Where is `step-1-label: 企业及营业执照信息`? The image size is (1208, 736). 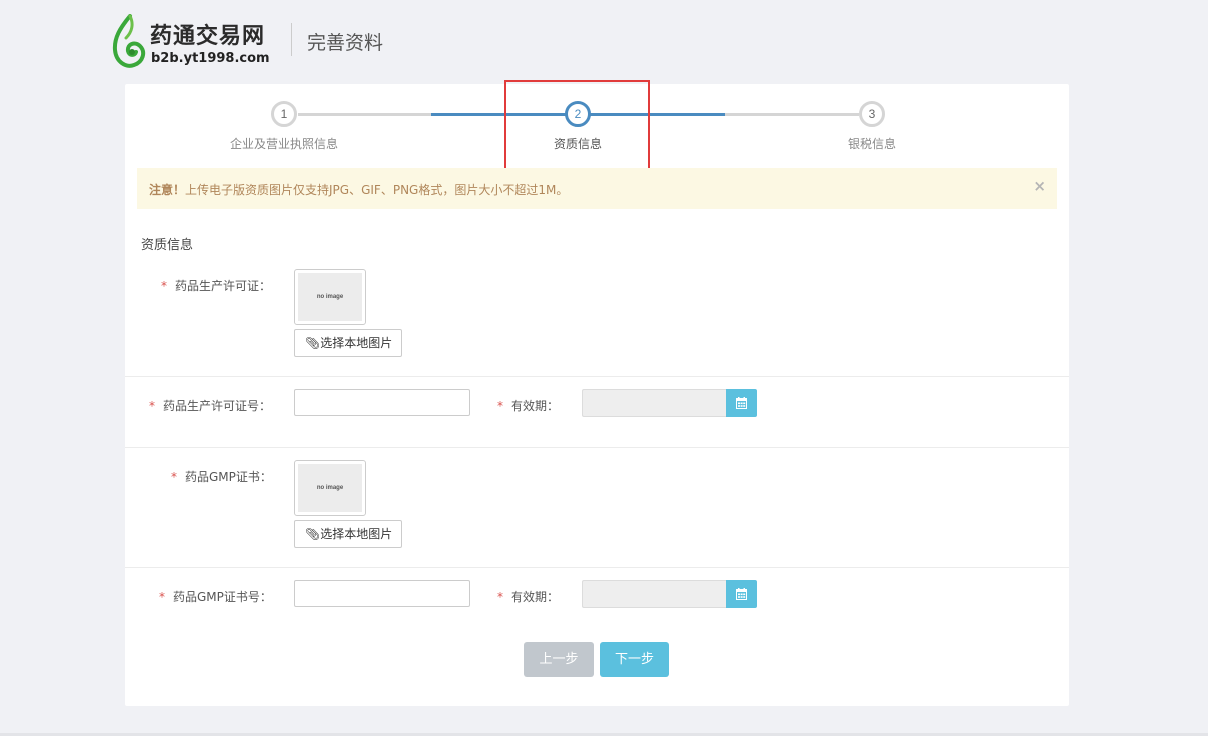 step-1-label: 企业及营业执照信息 is located at coordinates (284, 144).